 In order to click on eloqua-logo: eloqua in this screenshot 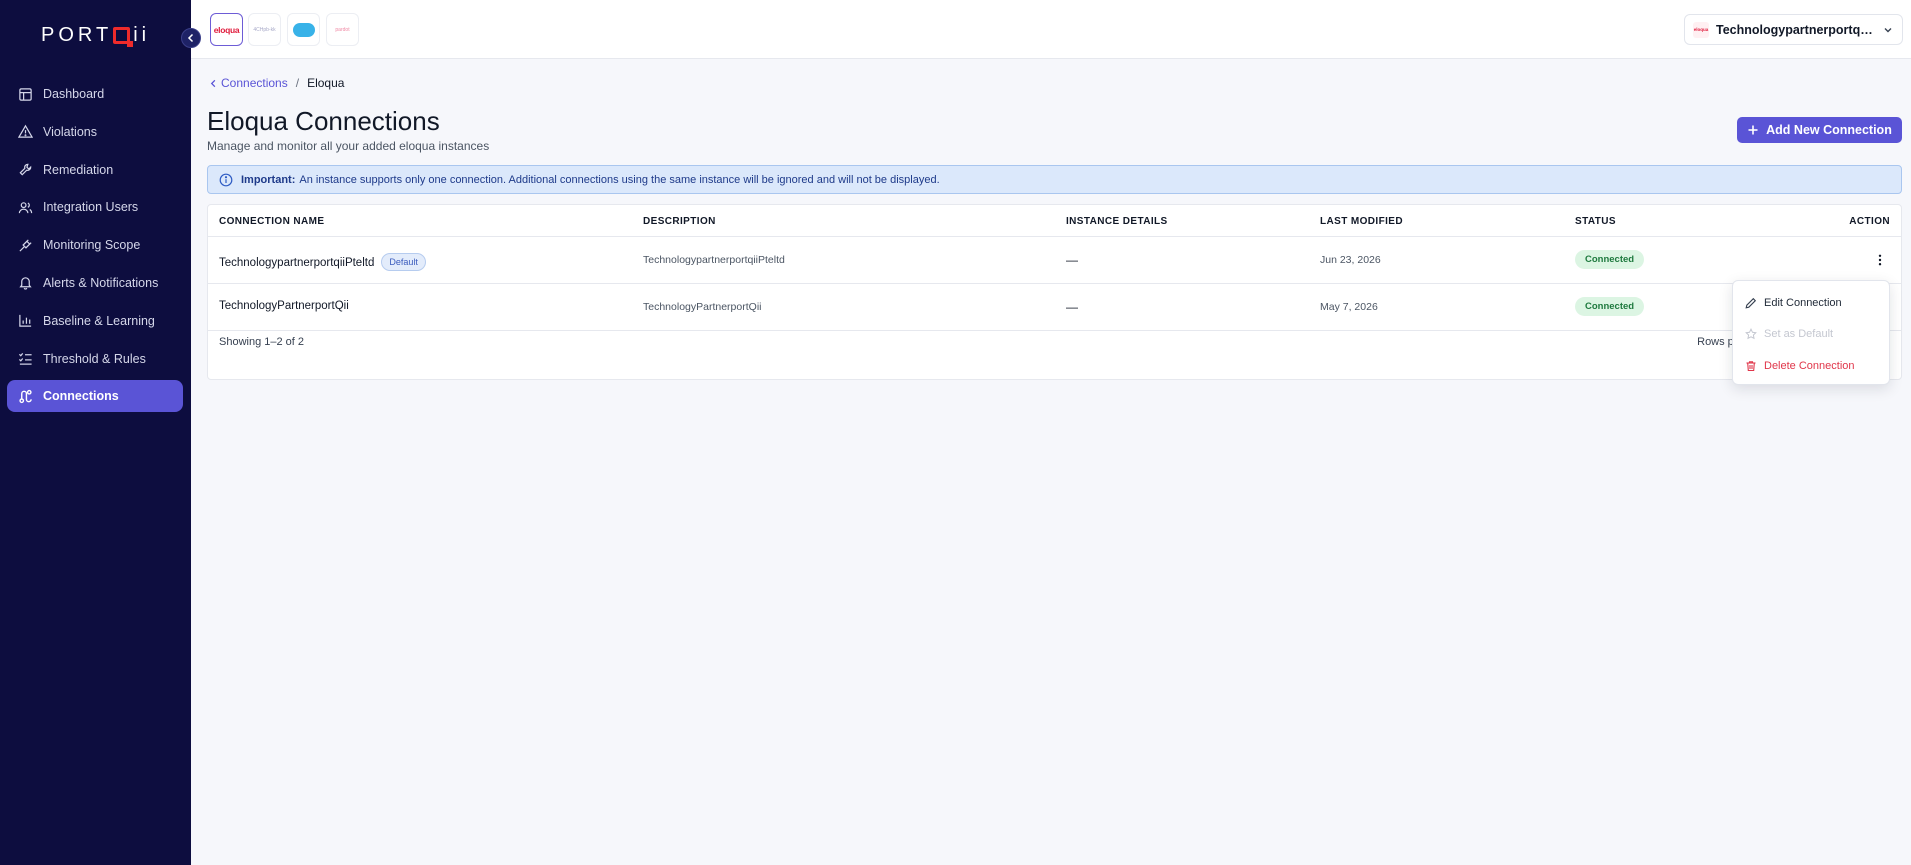, I will do `click(226, 29)`.